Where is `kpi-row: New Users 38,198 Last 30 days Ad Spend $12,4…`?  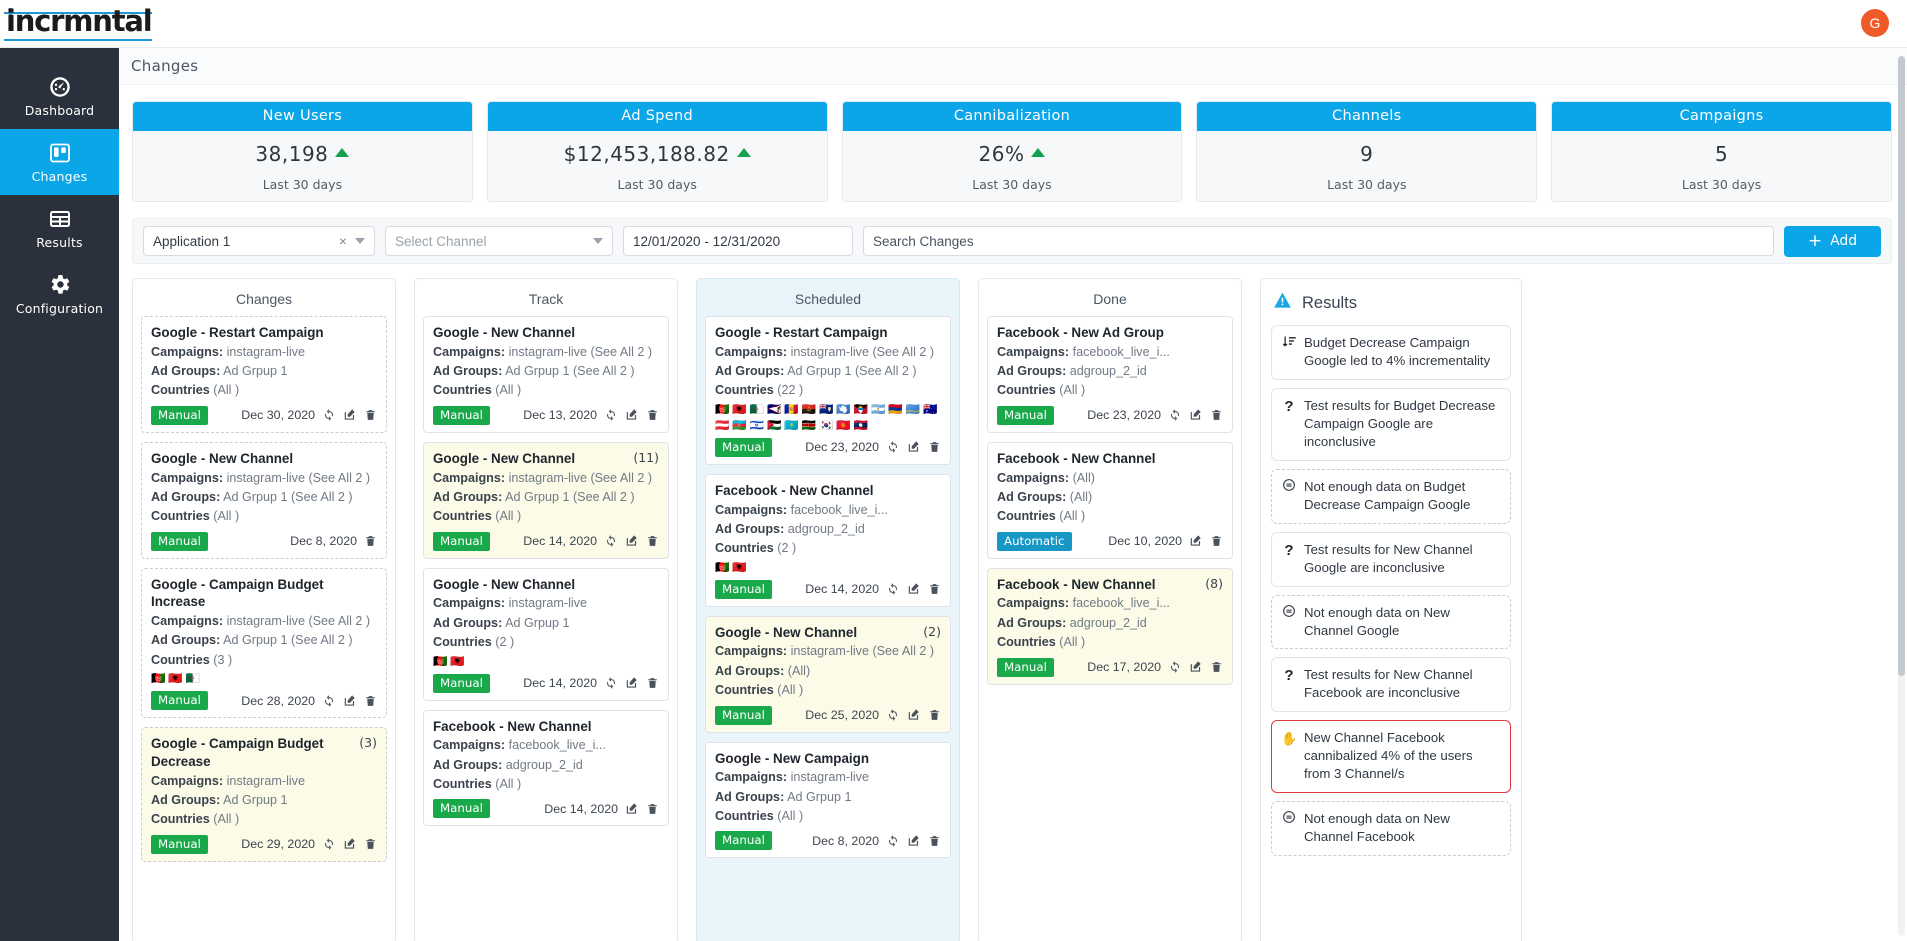 kpi-row: New Users 38,198 Last 30 days Ad Spend $12,4… is located at coordinates (1013, 143).